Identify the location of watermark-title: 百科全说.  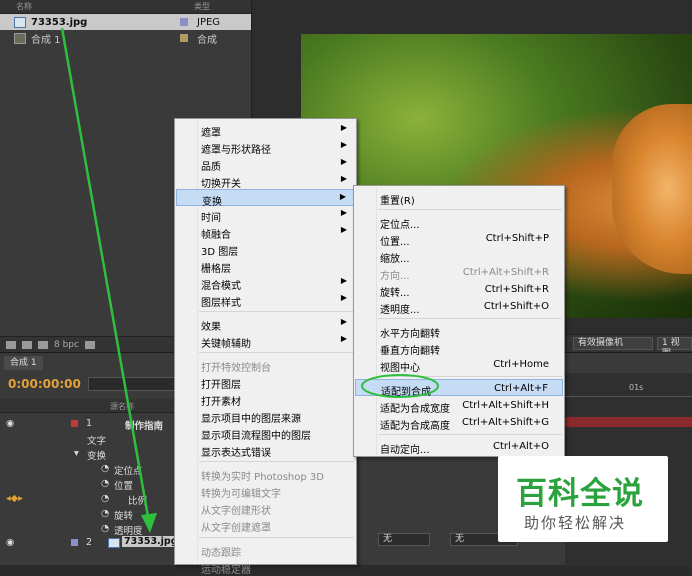
(580, 494).